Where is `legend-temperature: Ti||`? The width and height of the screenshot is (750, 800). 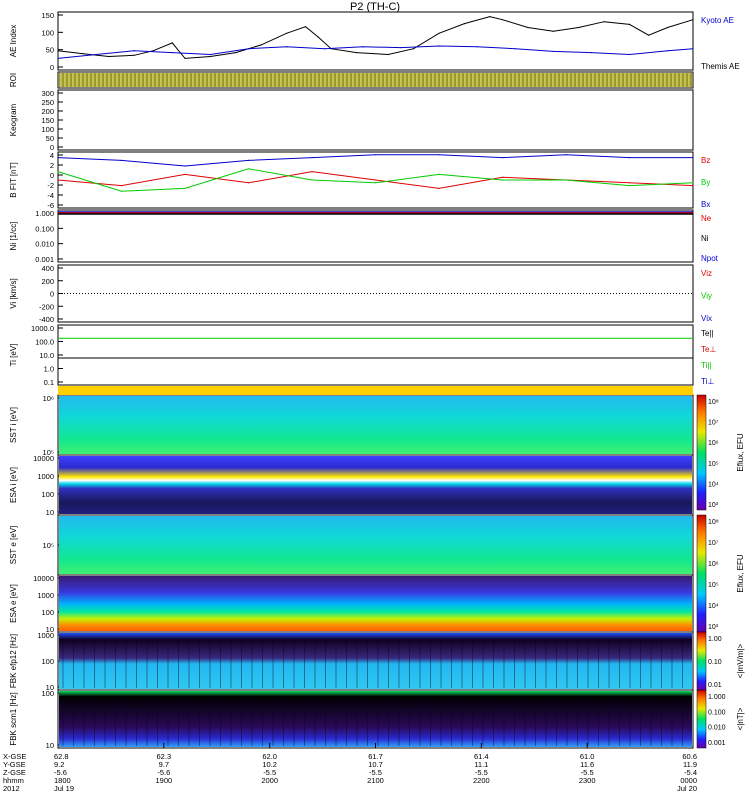
legend-temperature: Ti|| is located at coordinates (706, 365).